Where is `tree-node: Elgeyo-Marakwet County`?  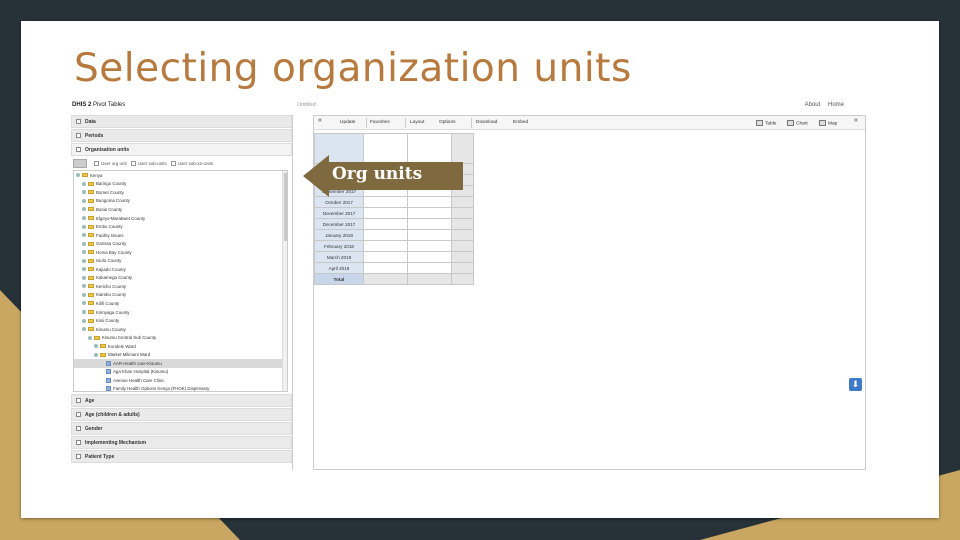
tree-node: Elgeyo-Marakwet County is located at coordinates (180, 218).